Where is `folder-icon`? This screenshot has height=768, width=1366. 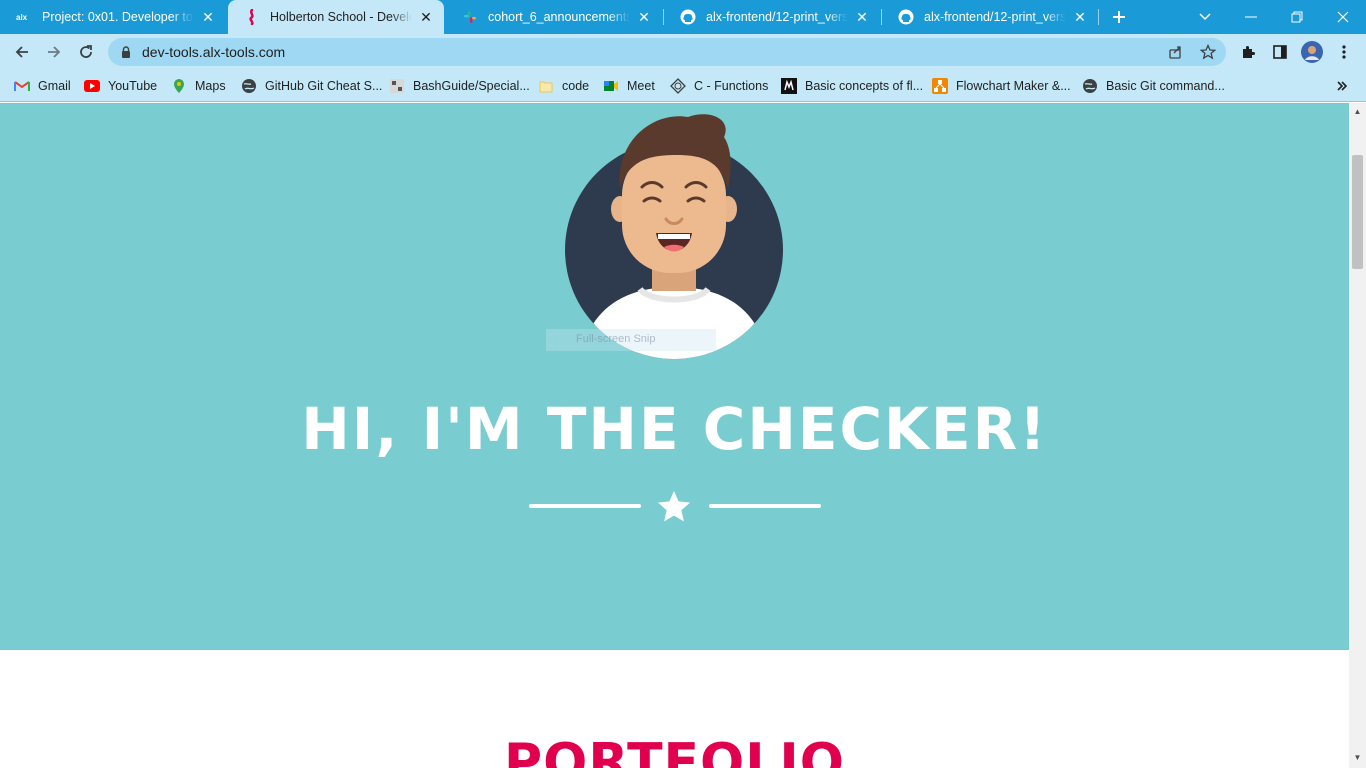
folder-icon is located at coordinates (546, 86).